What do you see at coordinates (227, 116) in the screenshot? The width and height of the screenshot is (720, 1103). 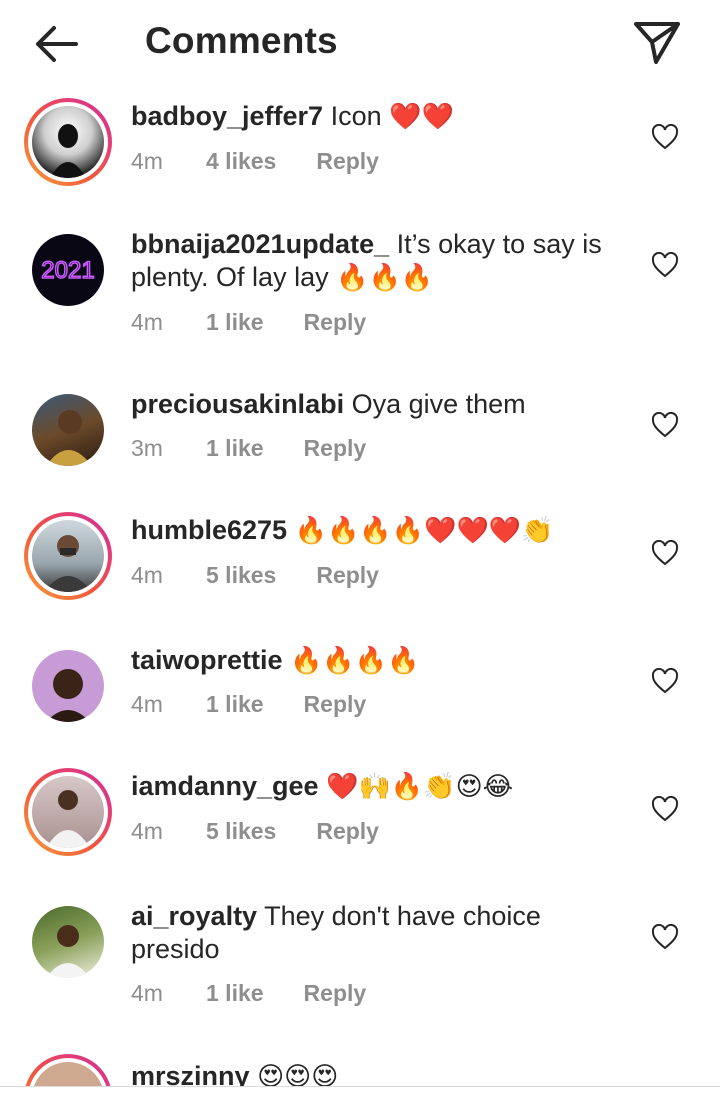 I see `comment-username: badboy_jeffer7` at bounding box center [227, 116].